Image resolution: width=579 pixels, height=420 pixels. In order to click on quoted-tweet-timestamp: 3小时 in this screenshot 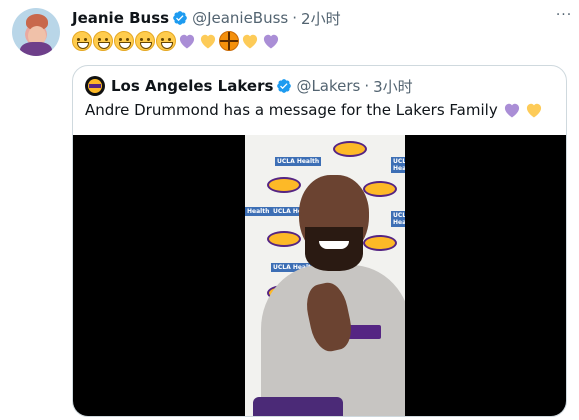, I will do `click(393, 86)`.